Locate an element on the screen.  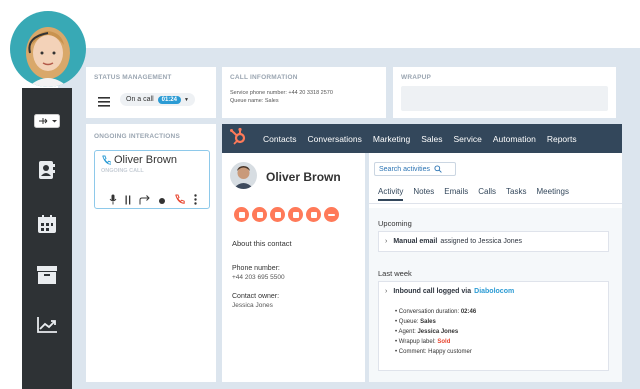
tab-tasks: Tasks is located at coordinates (516, 194).